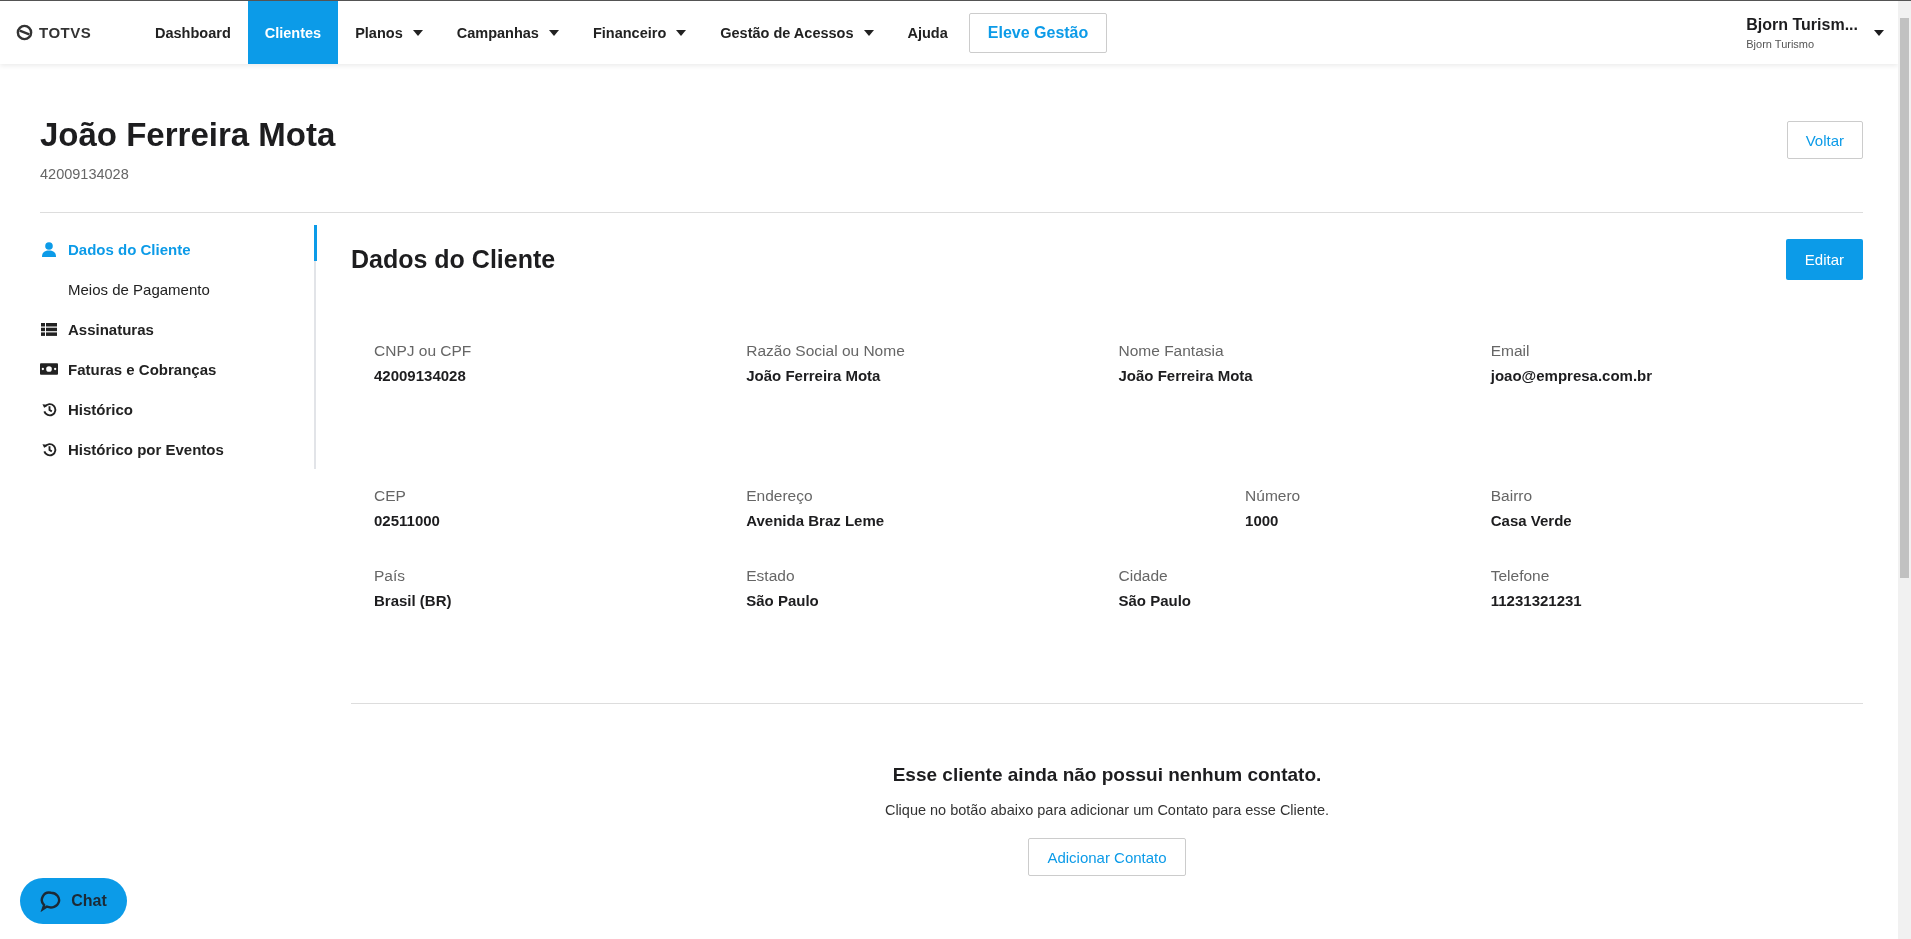 The height and width of the screenshot is (939, 1911). What do you see at coordinates (1143, 576) in the screenshot?
I see `field-label: Cidade` at bounding box center [1143, 576].